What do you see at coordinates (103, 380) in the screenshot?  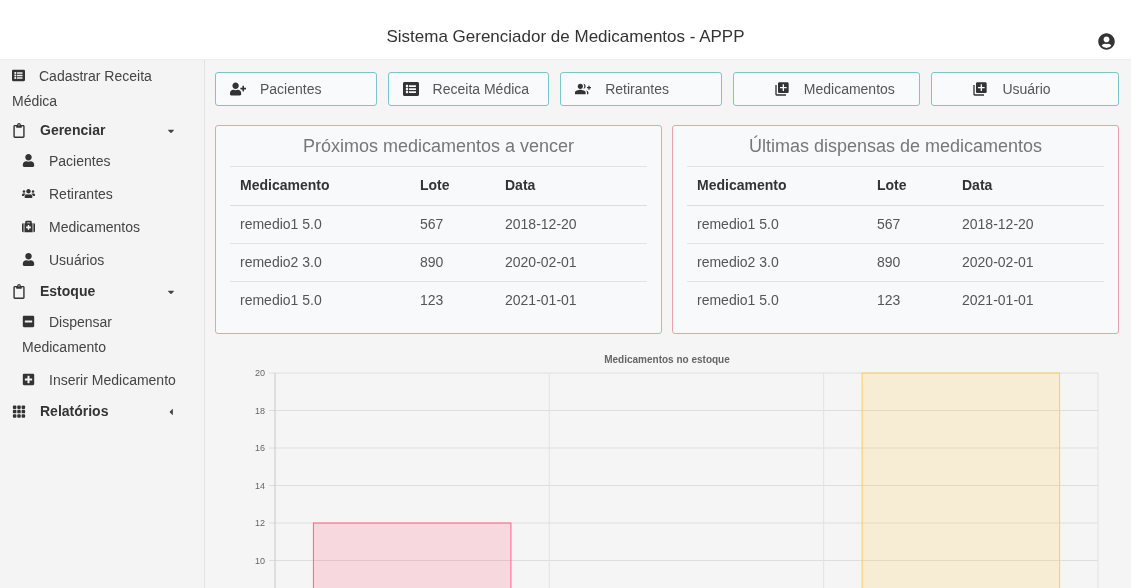 I see `sidebar-item: Inserir Medicamento` at bounding box center [103, 380].